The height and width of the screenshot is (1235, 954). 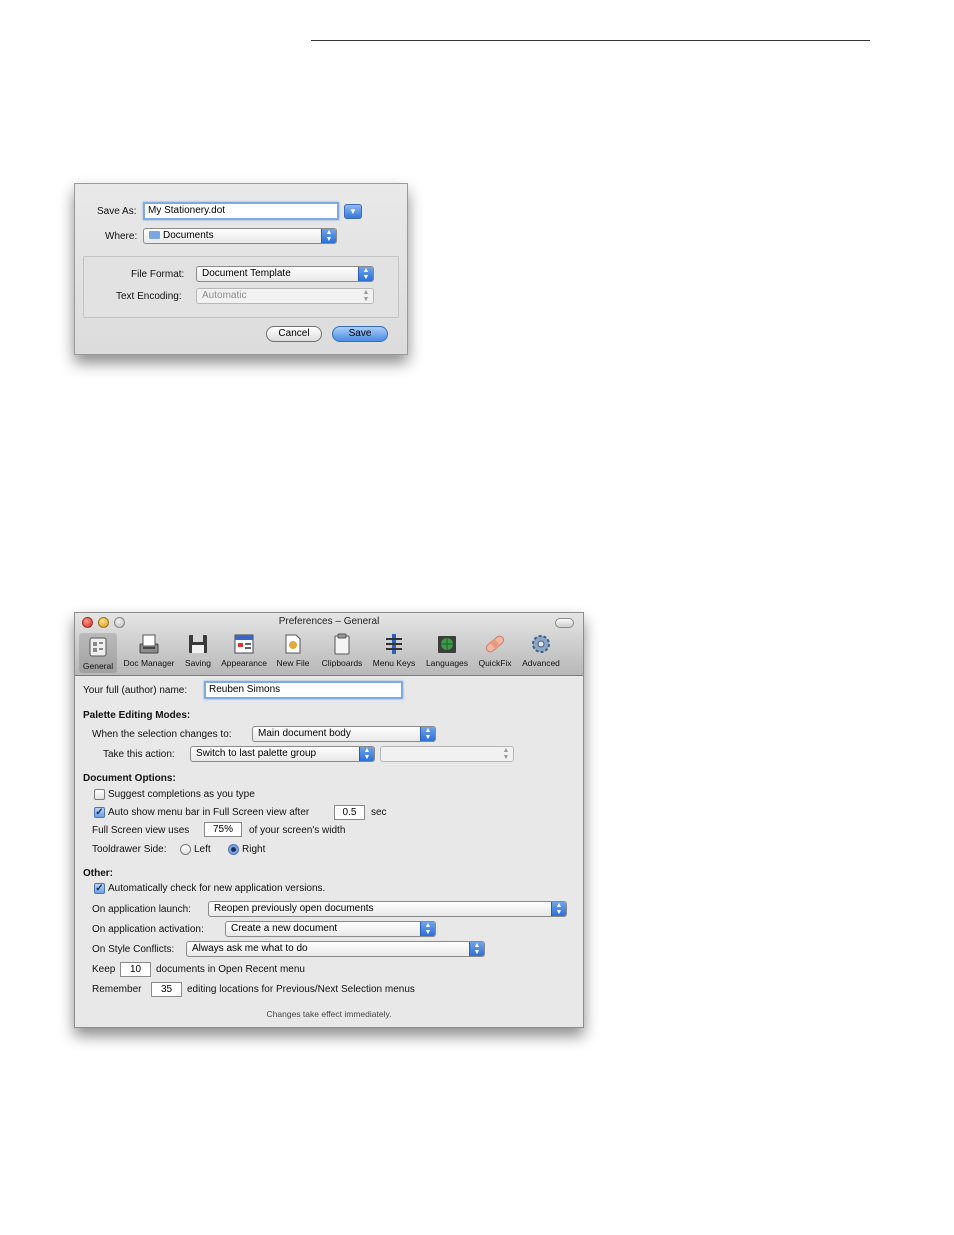 I want to click on tooldrawer-left-label: Left, so click(x=202, y=849).